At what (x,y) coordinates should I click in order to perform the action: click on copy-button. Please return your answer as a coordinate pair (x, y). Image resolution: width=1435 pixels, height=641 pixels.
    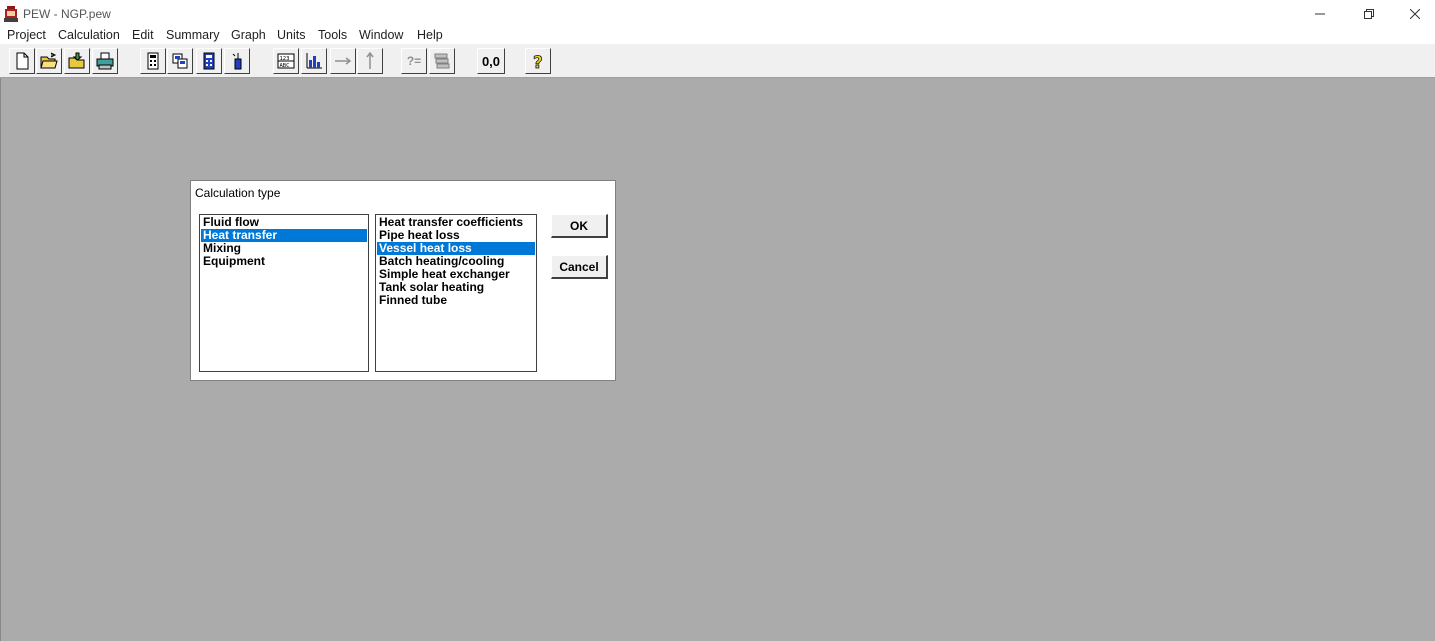
    Looking at the image, I should click on (180, 61).